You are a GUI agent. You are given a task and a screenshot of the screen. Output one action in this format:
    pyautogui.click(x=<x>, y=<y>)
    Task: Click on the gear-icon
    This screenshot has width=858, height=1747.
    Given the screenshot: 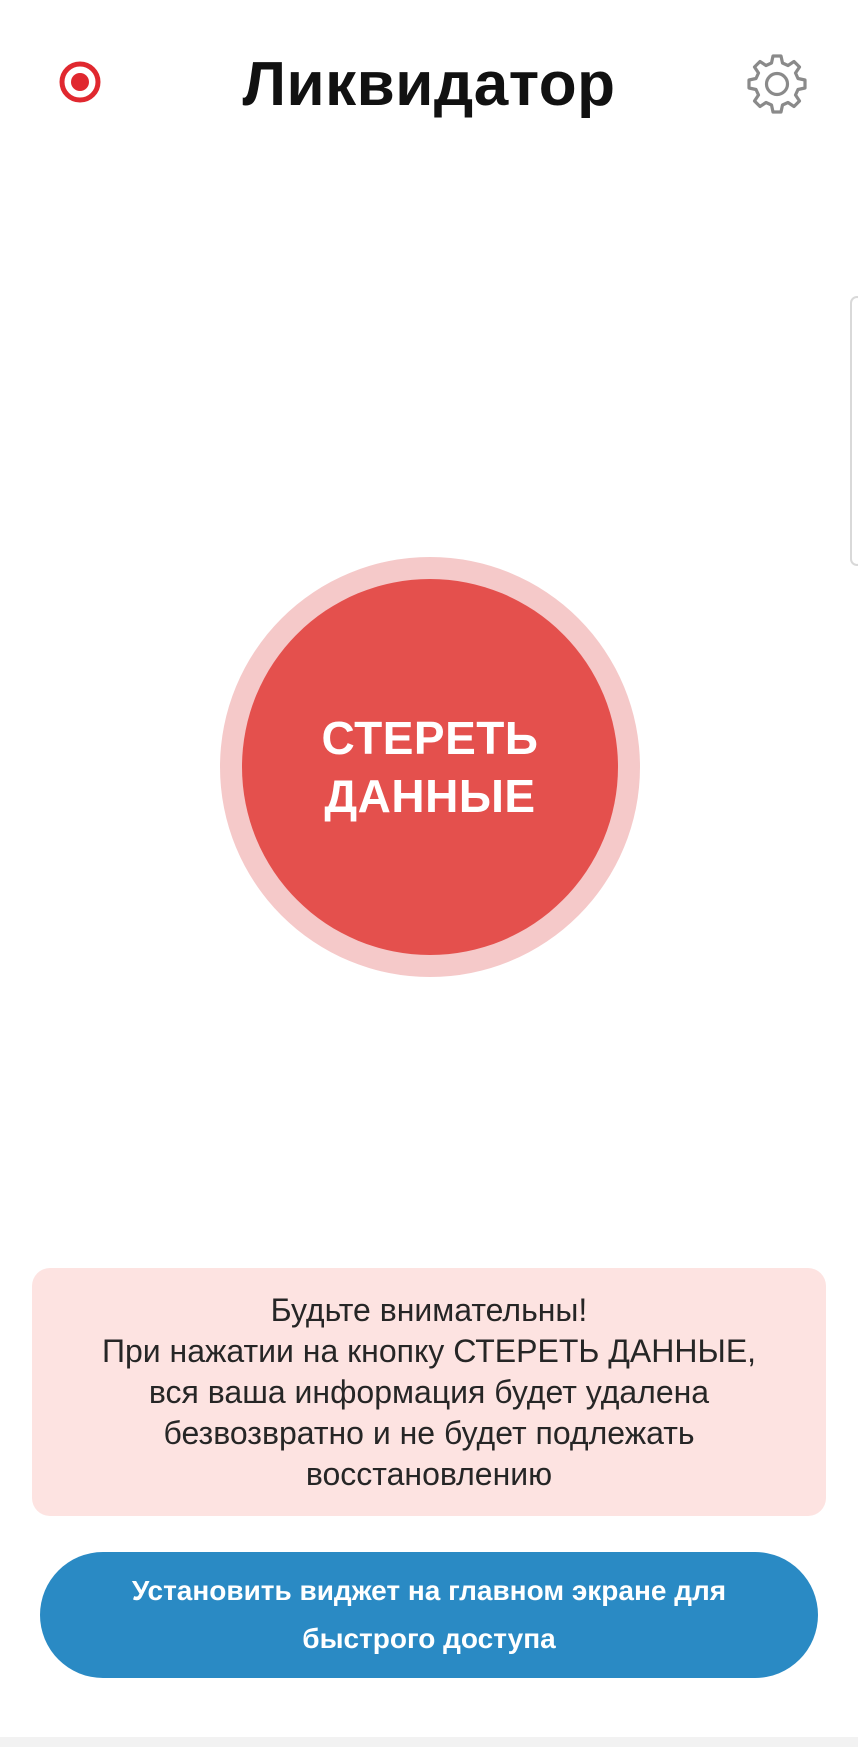 What is the action you would take?
    pyautogui.click(x=777, y=84)
    